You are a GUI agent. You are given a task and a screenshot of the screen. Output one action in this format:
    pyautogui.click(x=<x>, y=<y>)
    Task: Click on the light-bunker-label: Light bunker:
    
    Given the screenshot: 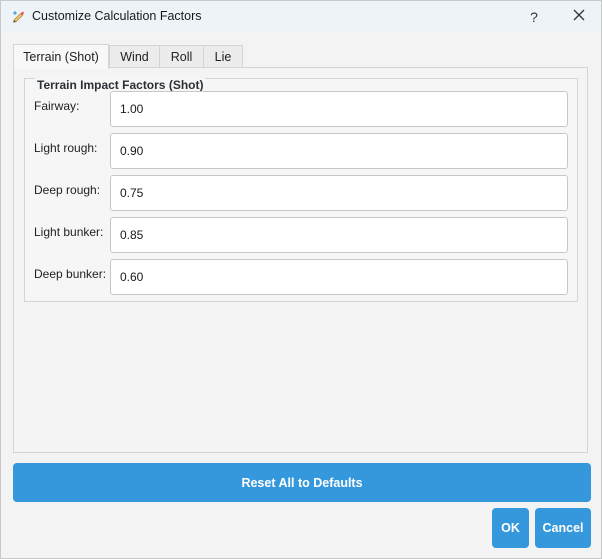 What is the action you would take?
    pyautogui.click(x=69, y=232)
    